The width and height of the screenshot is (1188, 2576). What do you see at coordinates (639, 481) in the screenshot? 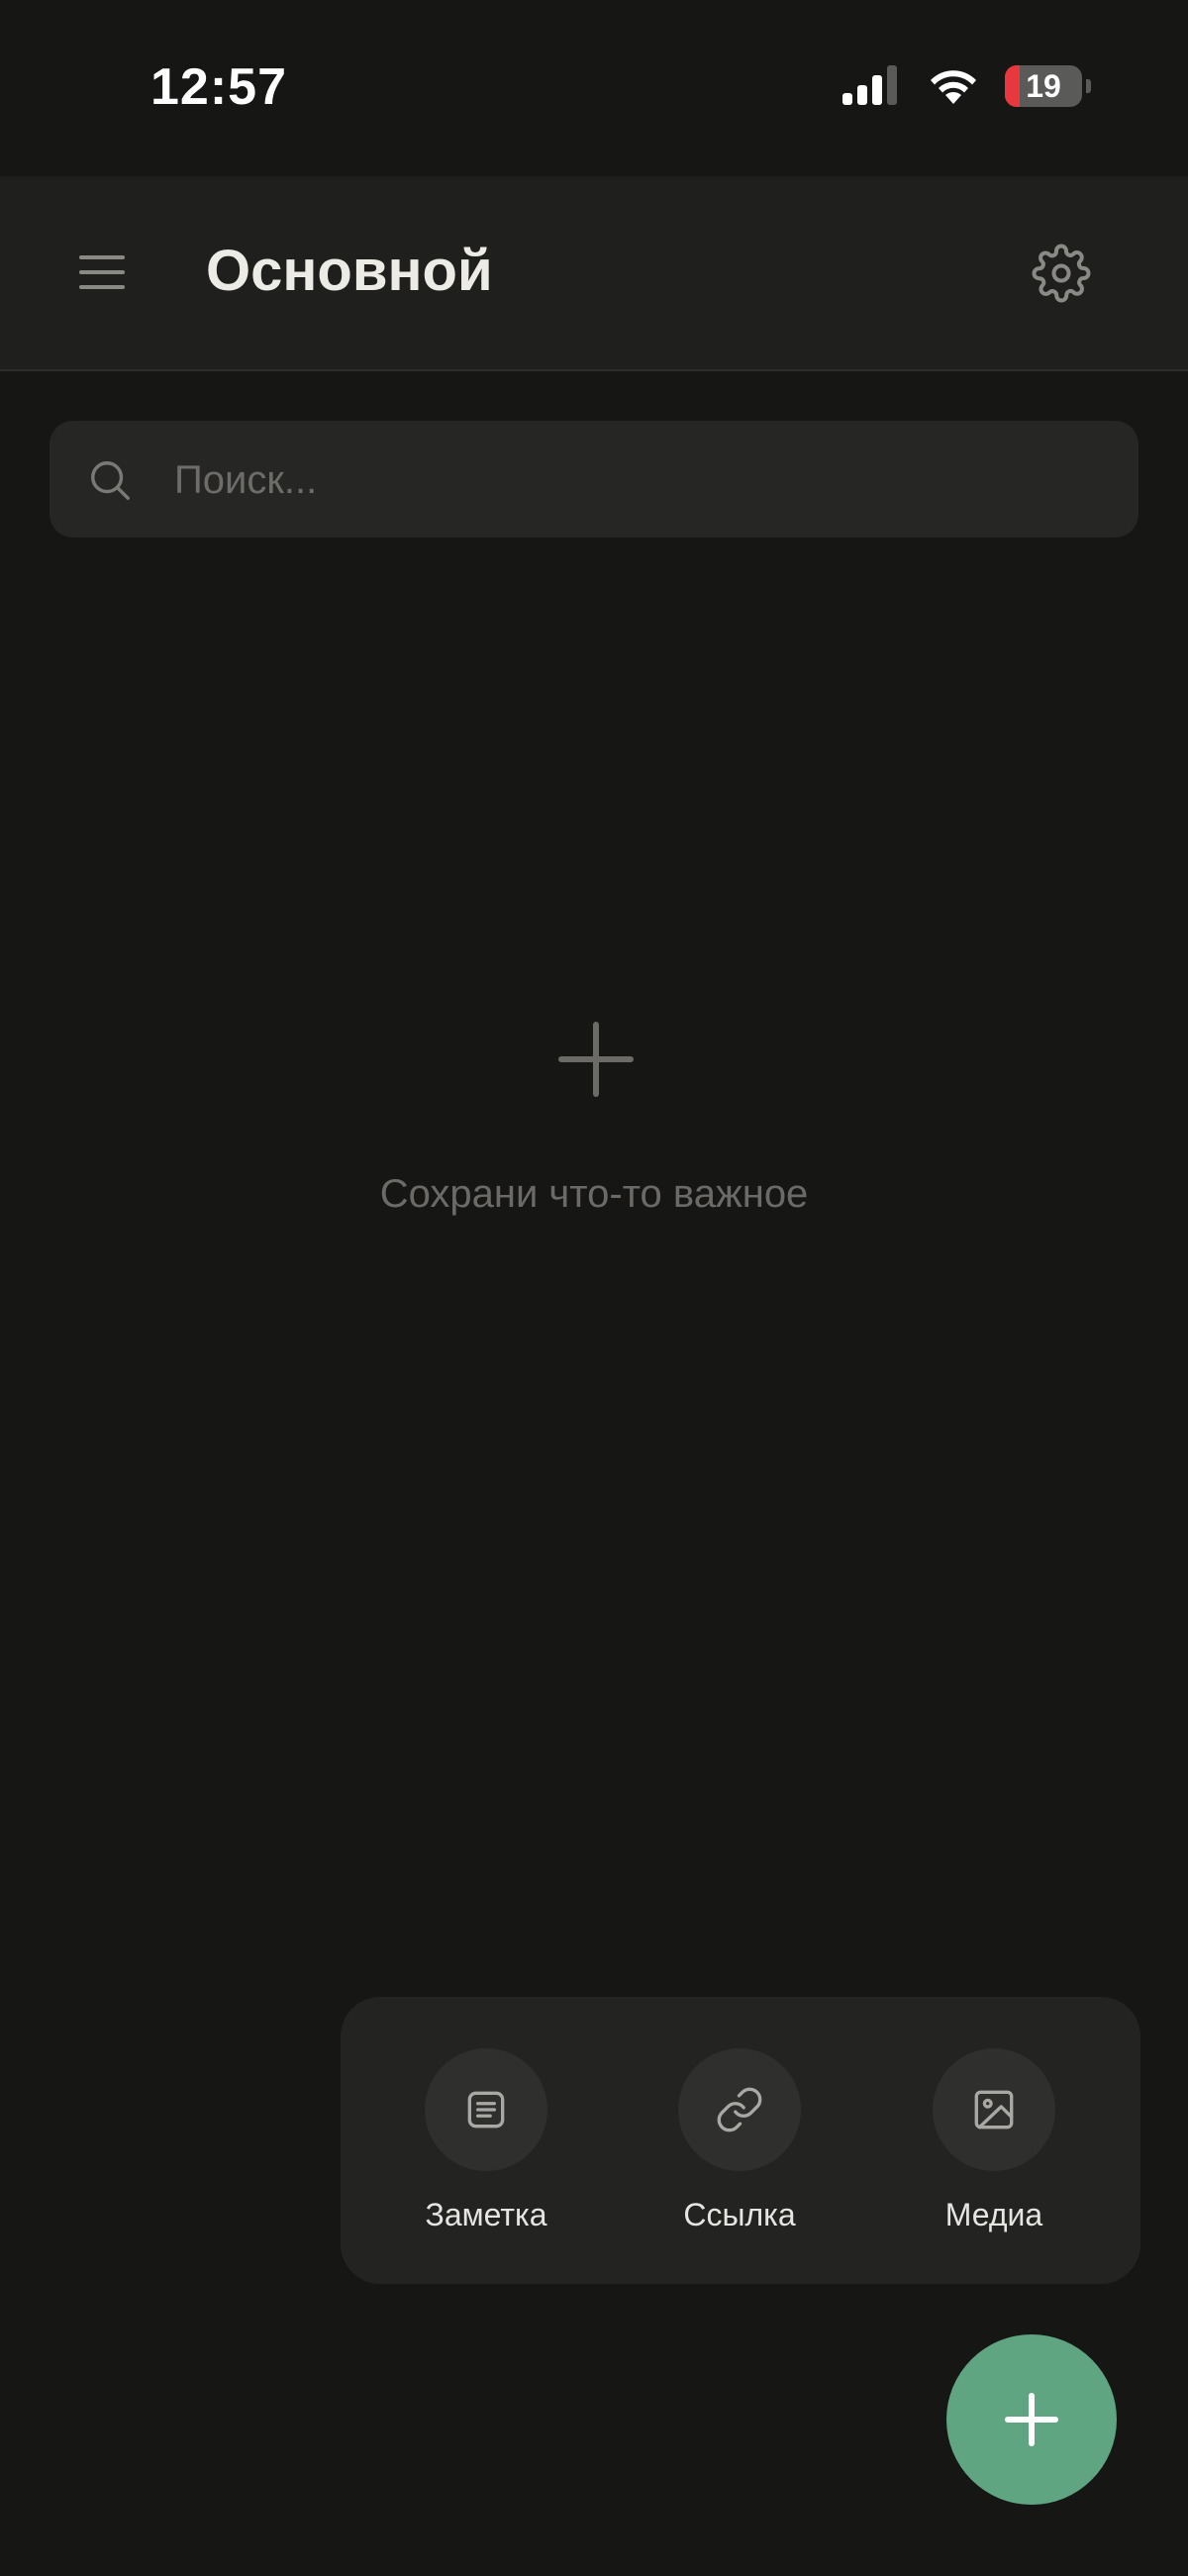
I see `search-input` at bounding box center [639, 481].